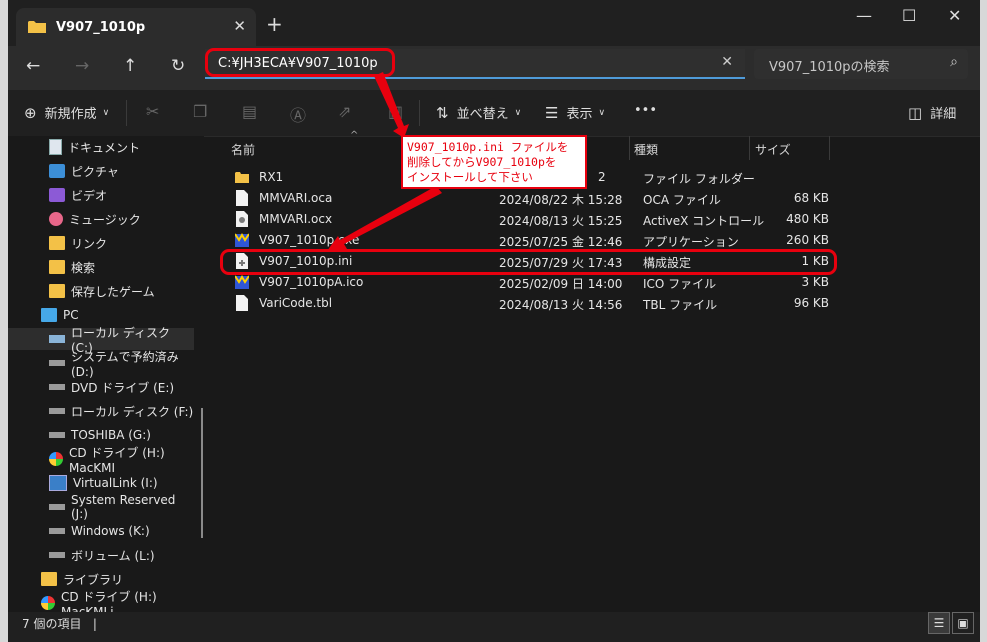 Image resolution: width=987 pixels, height=642 pixels. What do you see at coordinates (909, 15) in the screenshot?
I see `maximize-icon: ☐` at bounding box center [909, 15].